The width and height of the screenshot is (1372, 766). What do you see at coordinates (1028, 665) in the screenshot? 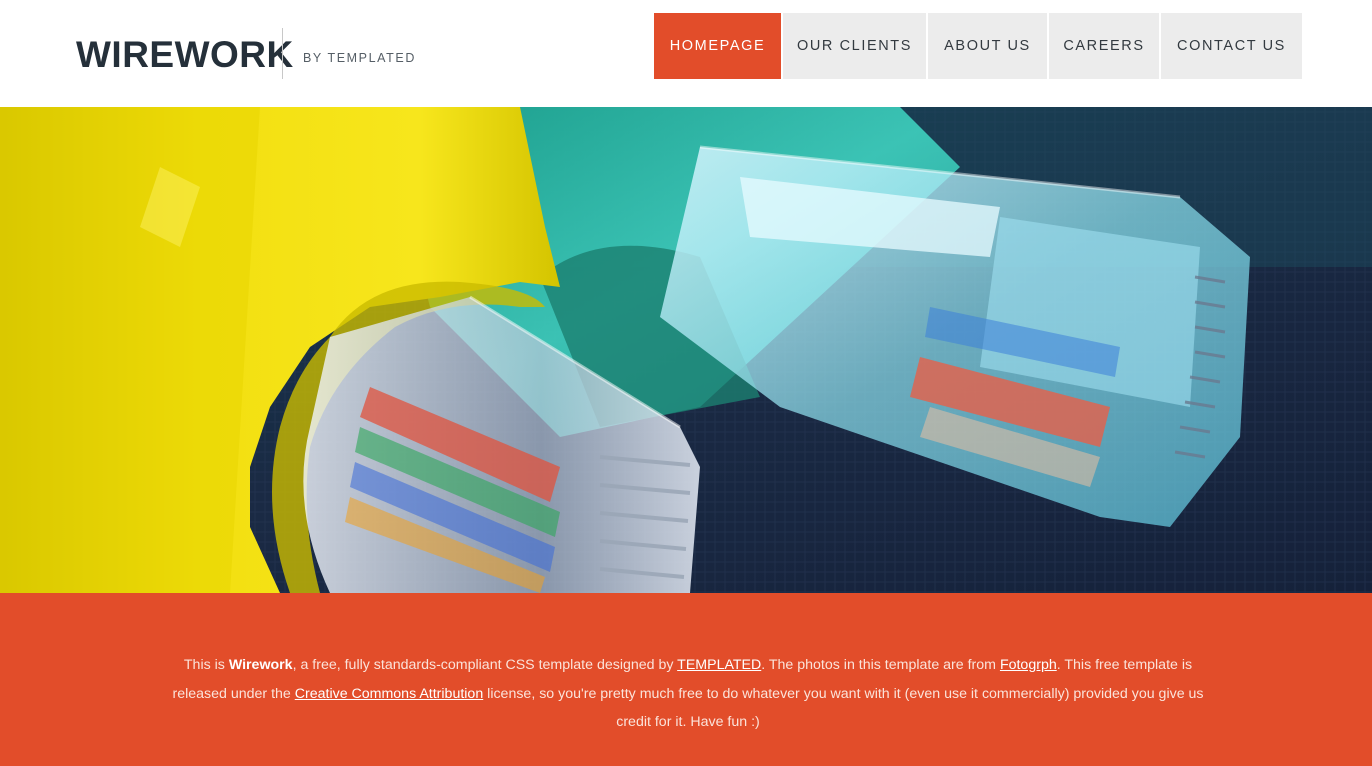
I see `fotogrph-link: Fotogrph` at bounding box center [1028, 665].